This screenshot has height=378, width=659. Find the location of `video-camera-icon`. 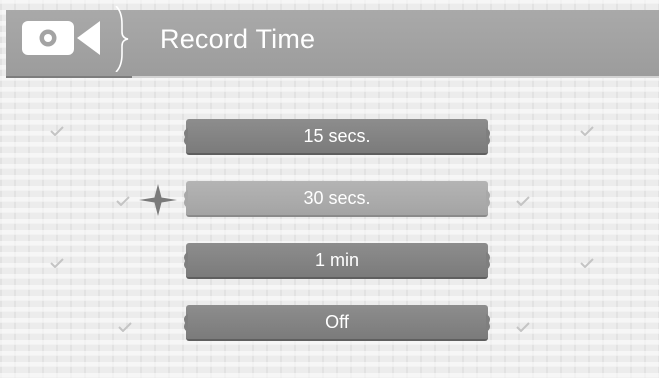

video-camera-icon is located at coordinates (61, 38).